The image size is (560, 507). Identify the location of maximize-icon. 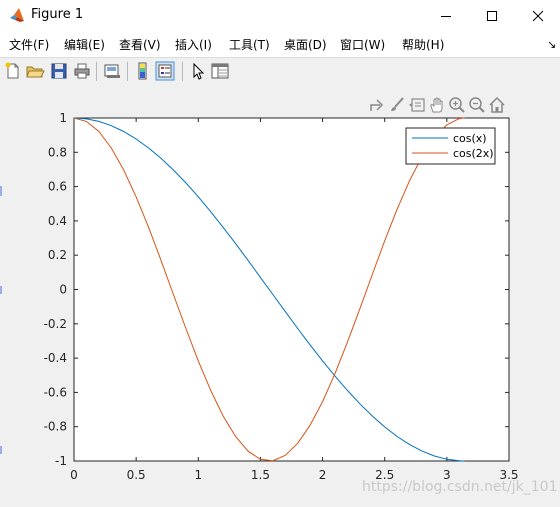
(492, 15).